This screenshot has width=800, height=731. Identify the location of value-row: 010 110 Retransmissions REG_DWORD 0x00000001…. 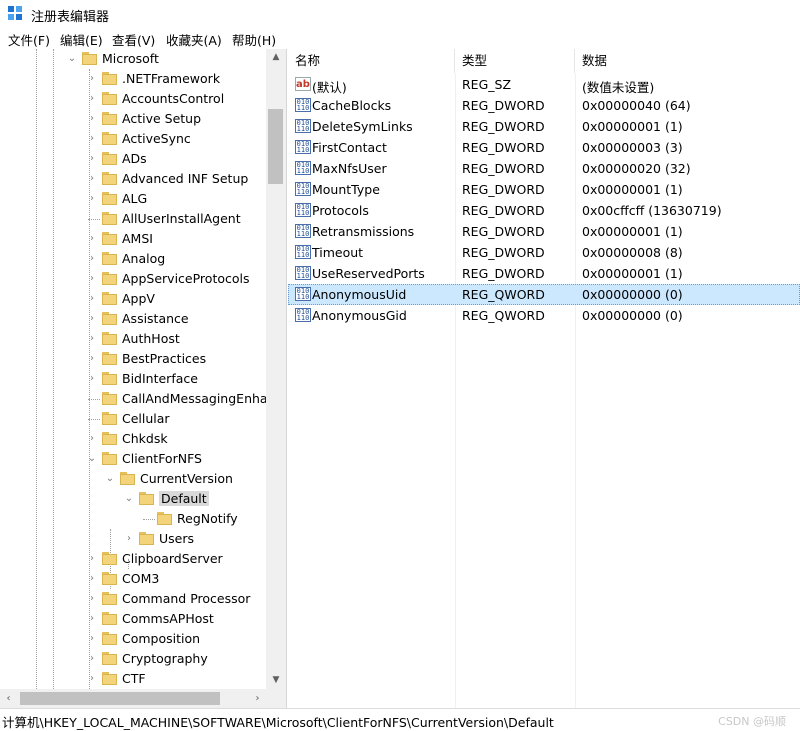
(544, 231).